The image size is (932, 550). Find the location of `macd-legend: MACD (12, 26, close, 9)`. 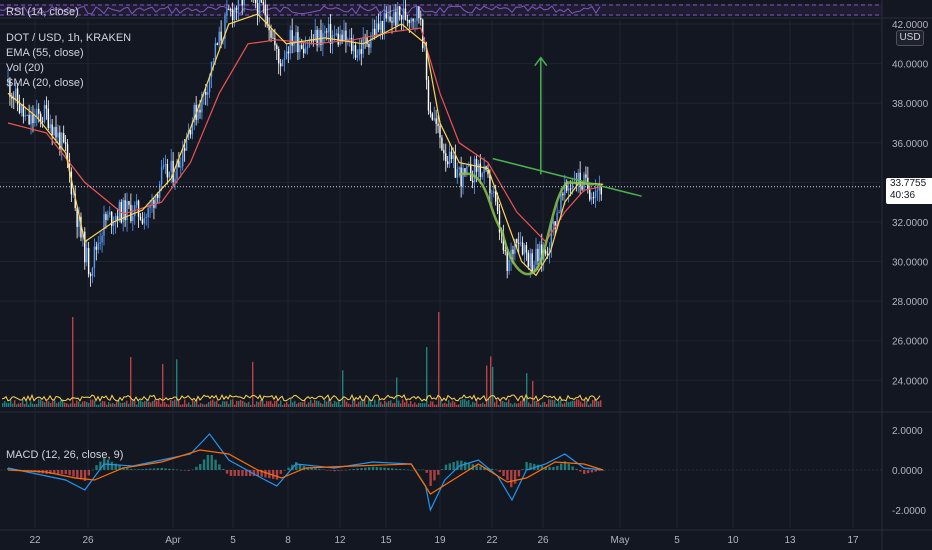

macd-legend: MACD (12, 26, close, 9) is located at coordinates (64, 455).